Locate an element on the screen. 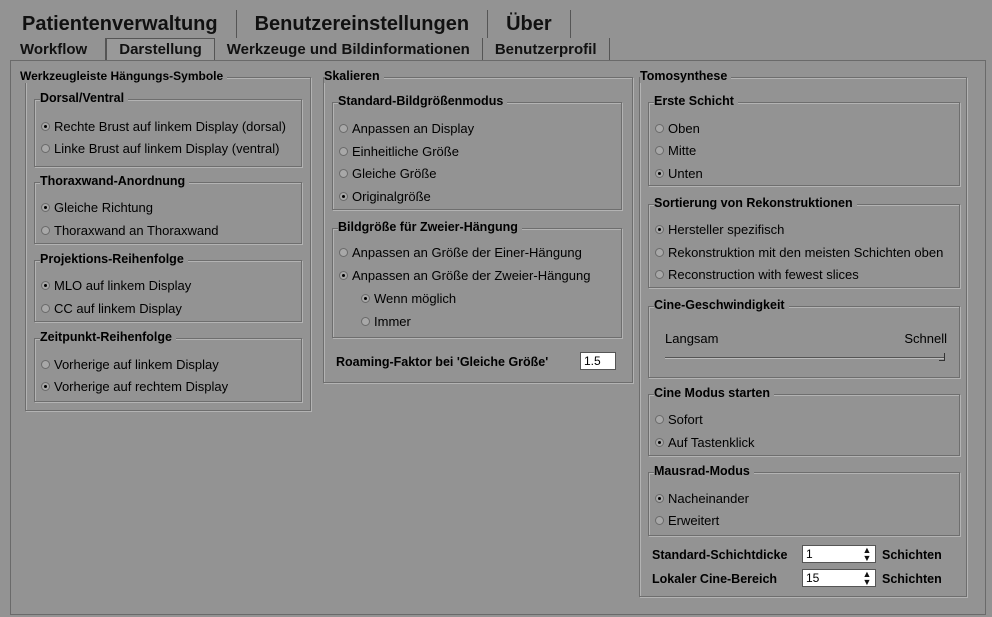 The width and height of the screenshot is (992, 617). option-einheitliche-groesse: Einheitliche Größe is located at coordinates (399, 151).